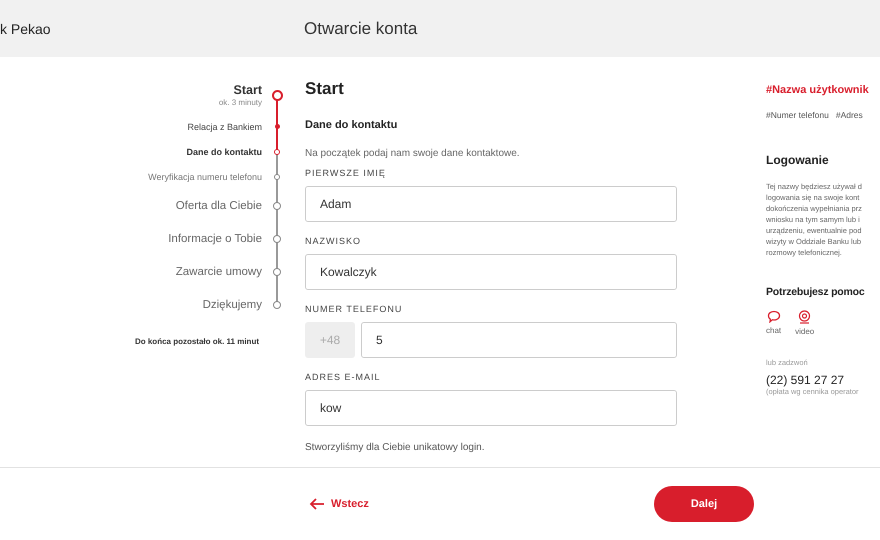 The height and width of the screenshot is (540, 880). What do you see at coordinates (317, 504) in the screenshot?
I see `arrow-left-icon` at bounding box center [317, 504].